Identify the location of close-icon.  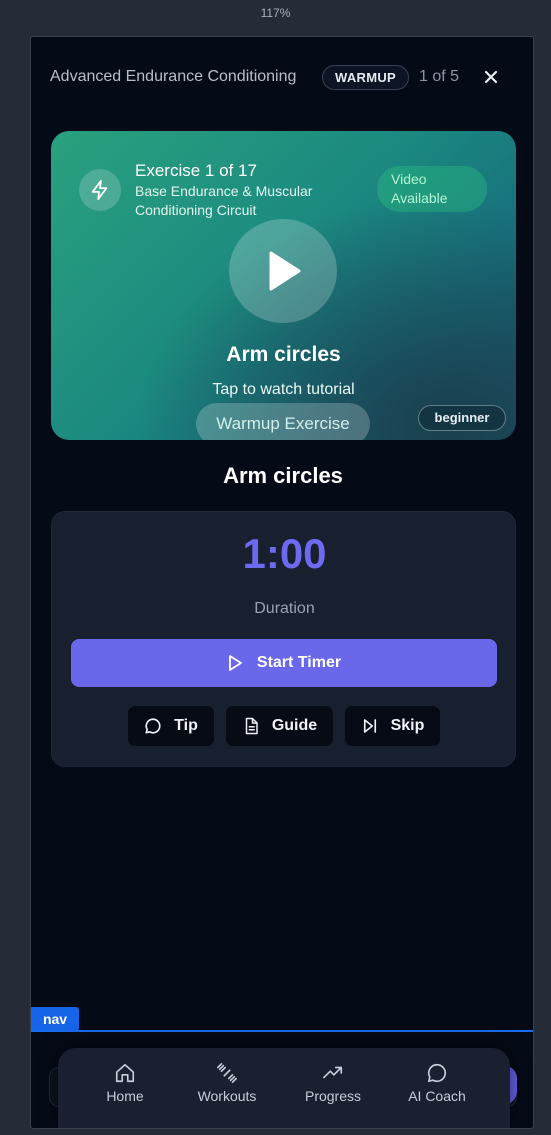
(491, 77).